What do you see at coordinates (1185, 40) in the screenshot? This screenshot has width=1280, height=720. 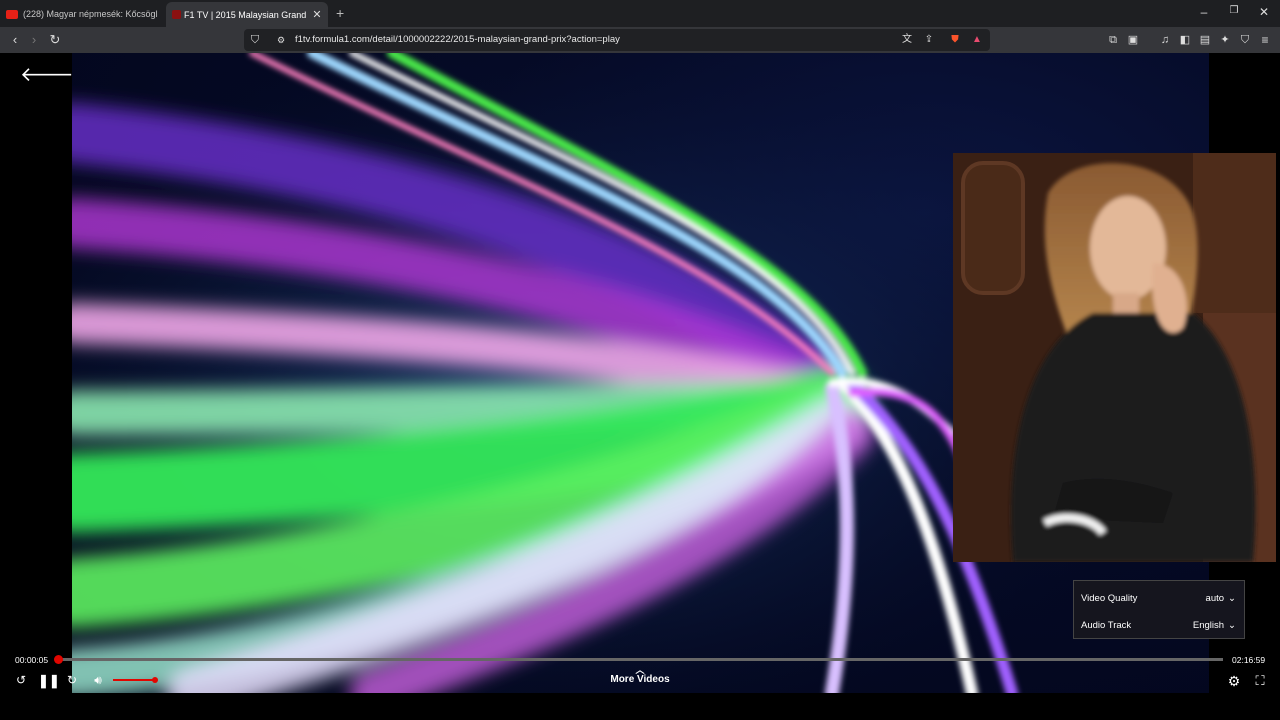 I see `sidebar-icon: ◧` at bounding box center [1185, 40].